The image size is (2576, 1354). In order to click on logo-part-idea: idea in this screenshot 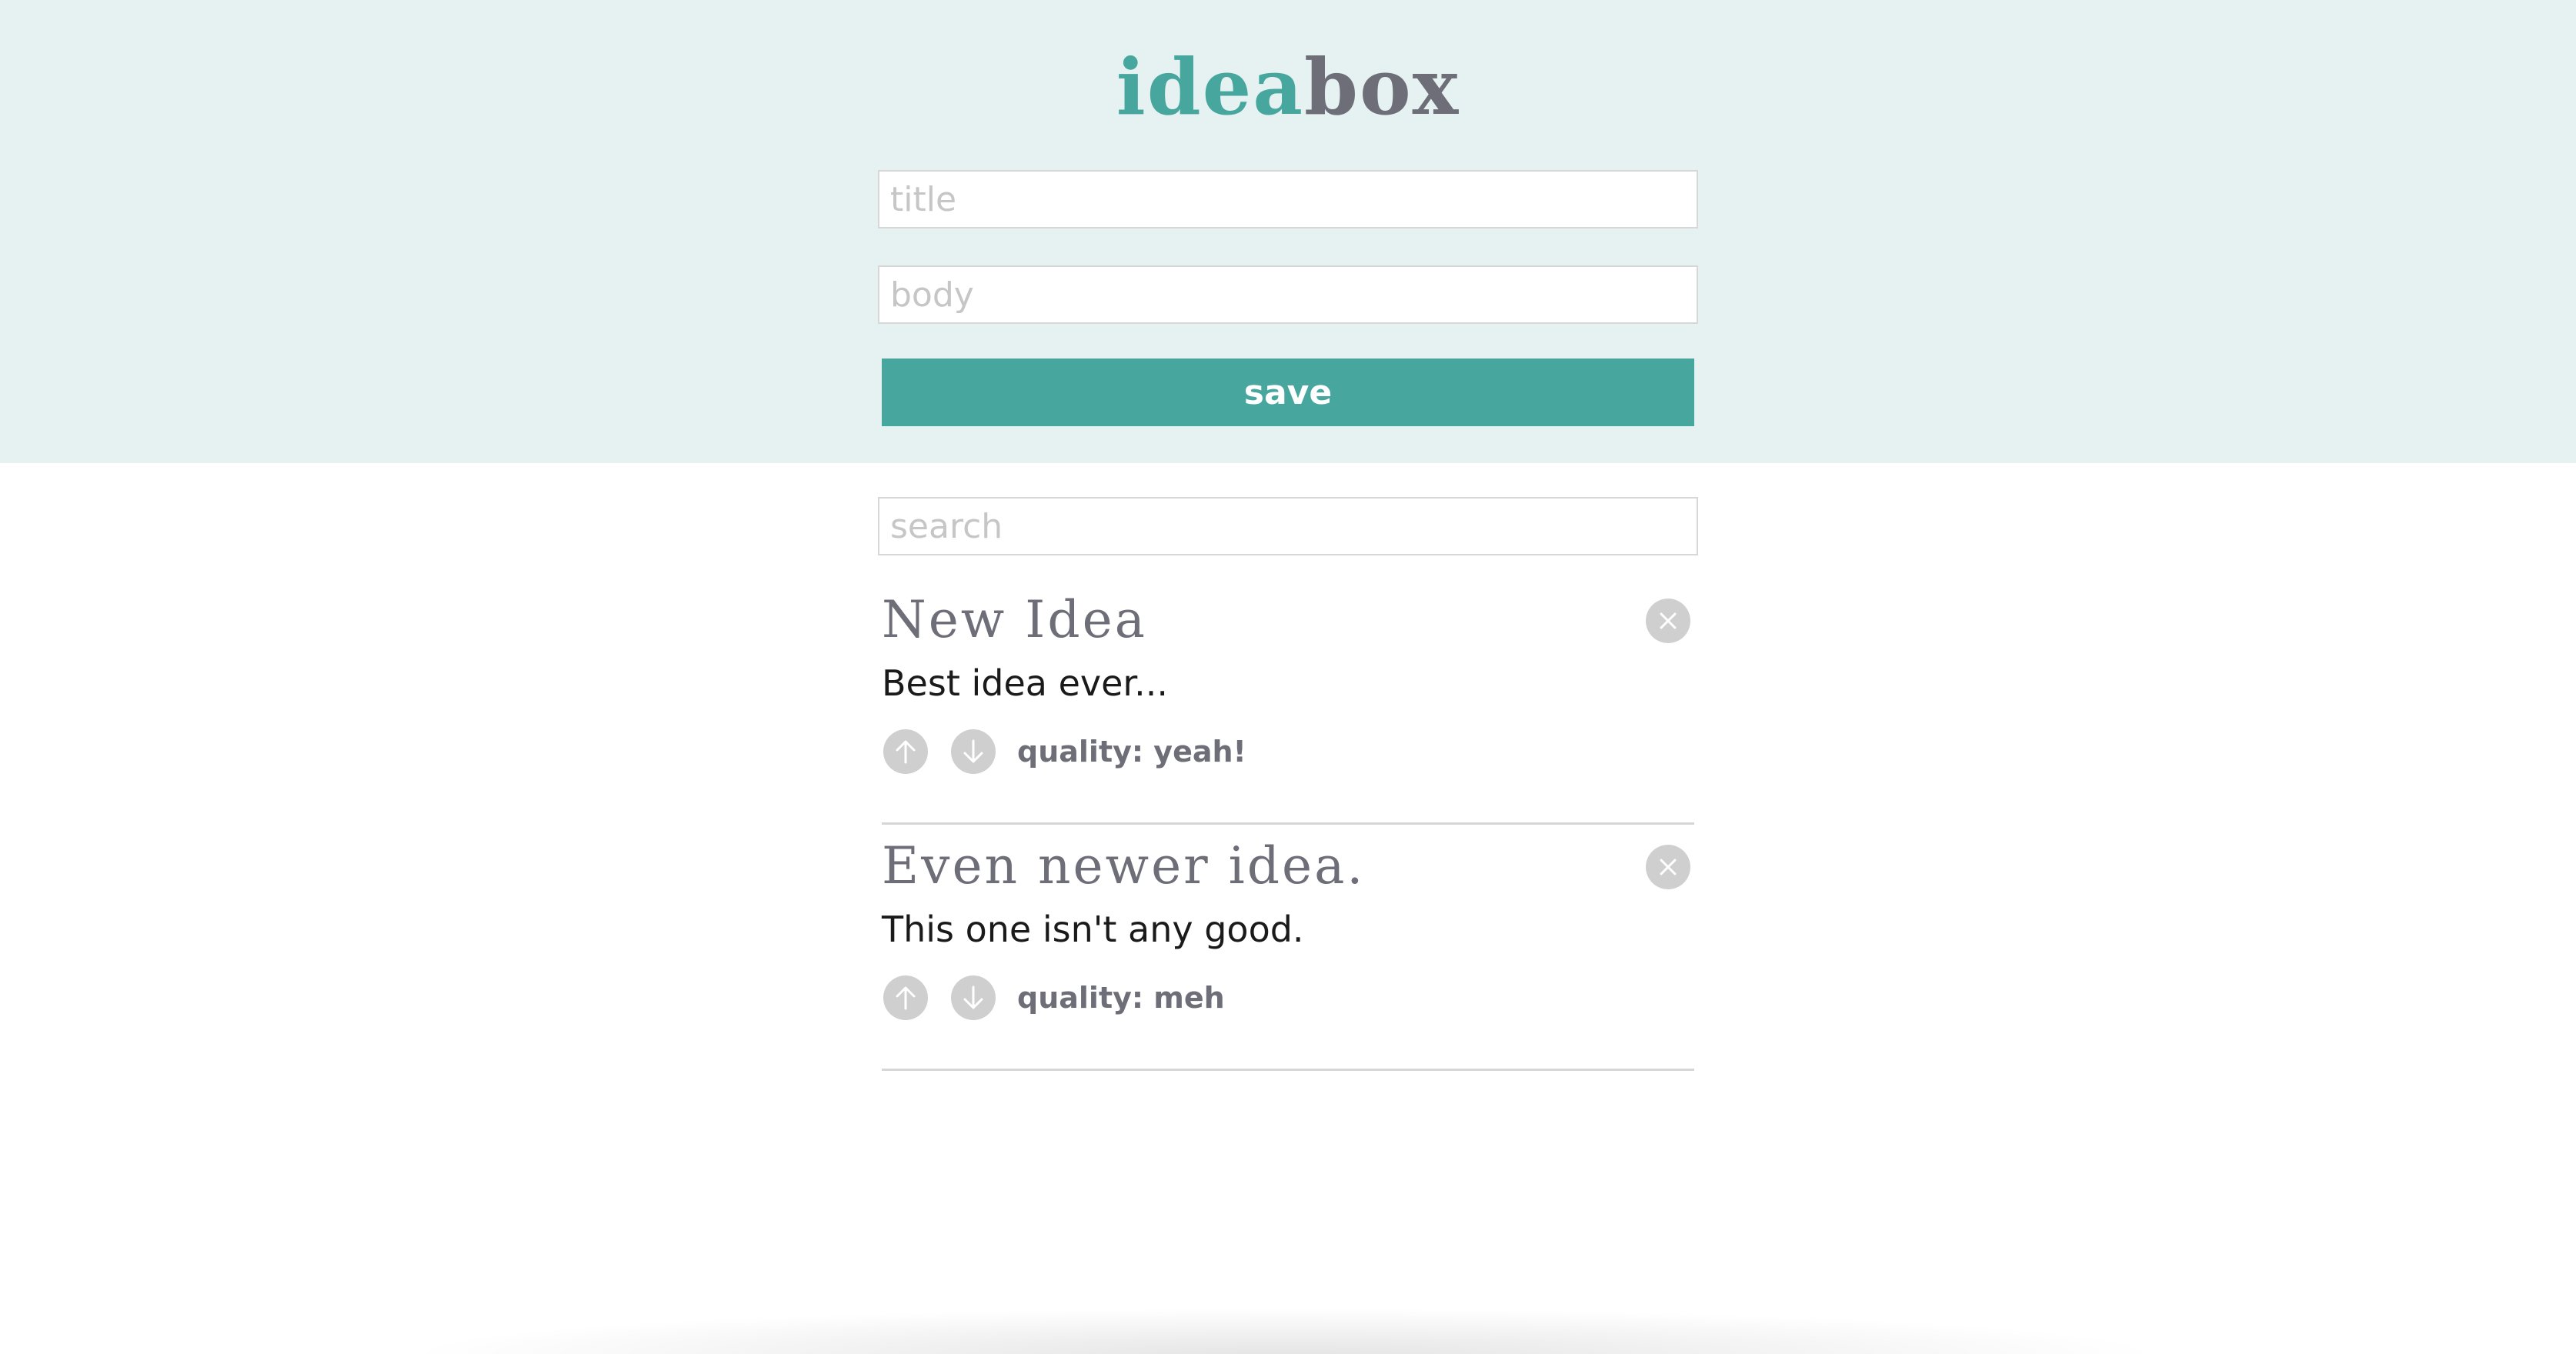, I will do `click(1211, 87)`.